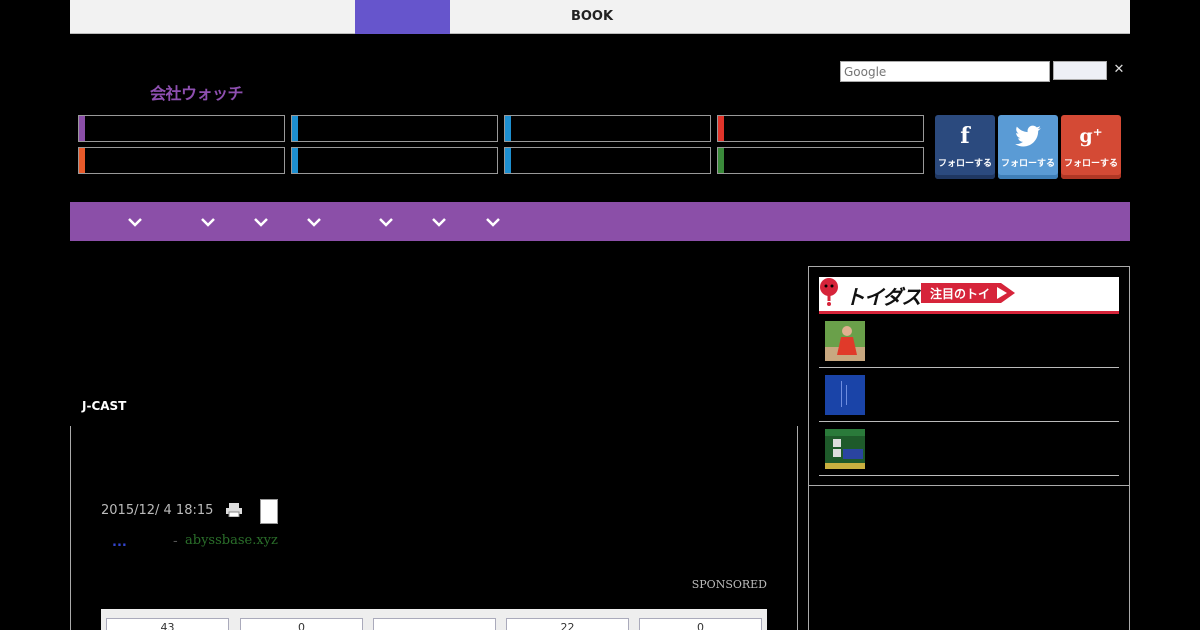  What do you see at coordinates (883, 297) in the screenshot?
I see `toidas-brand: トイダス` at bounding box center [883, 297].